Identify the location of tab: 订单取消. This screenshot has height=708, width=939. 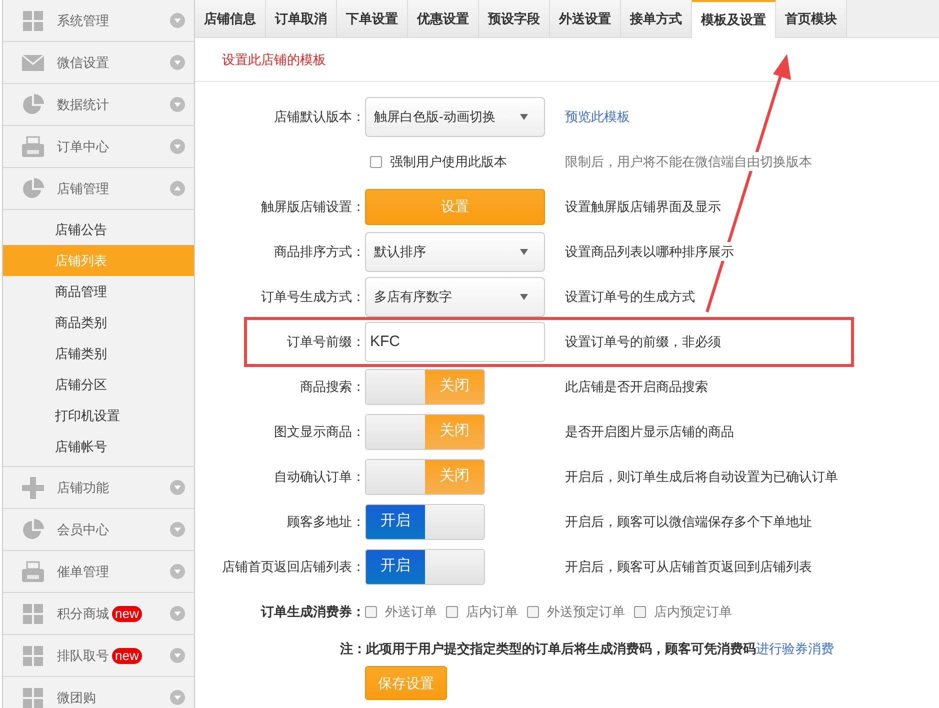
(301, 18).